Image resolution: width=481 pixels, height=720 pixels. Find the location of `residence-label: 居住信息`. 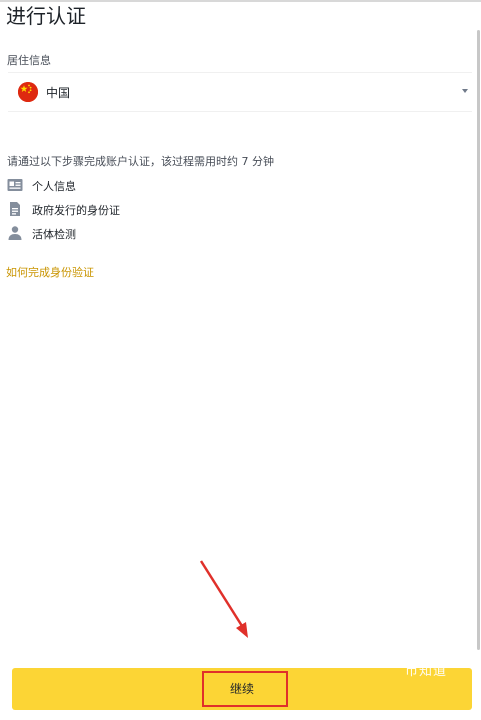

residence-label: 居住信息 is located at coordinates (29, 60).